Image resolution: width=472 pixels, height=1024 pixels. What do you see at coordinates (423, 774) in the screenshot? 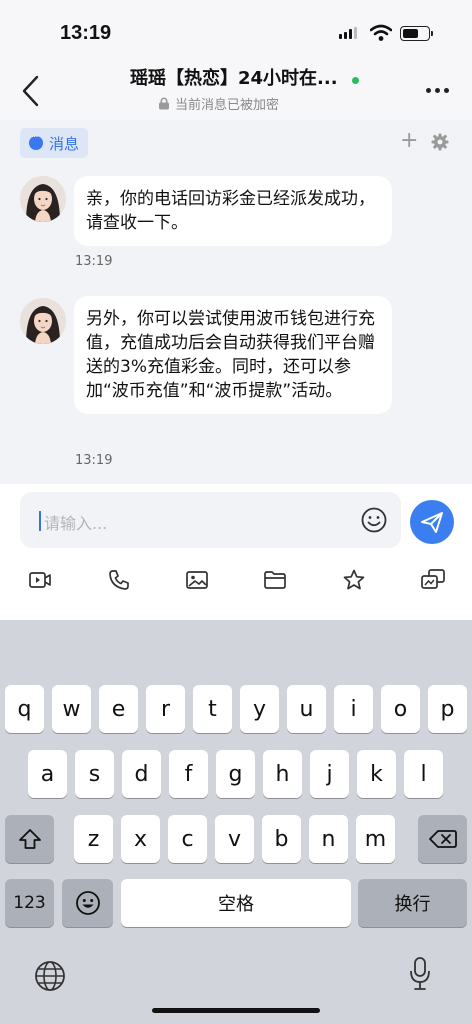
I see `key-l: l` at bounding box center [423, 774].